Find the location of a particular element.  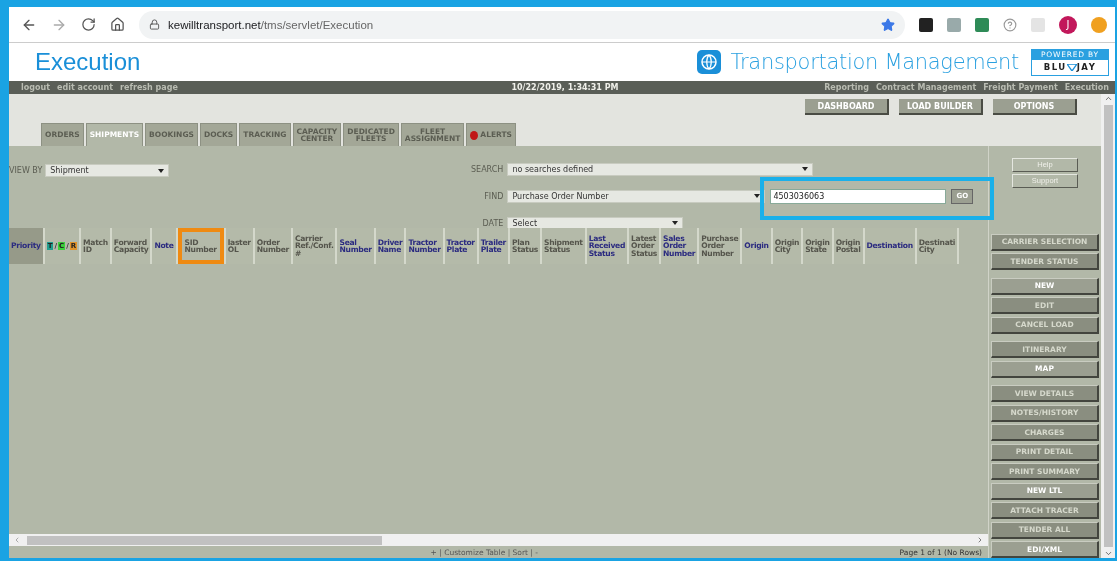

alert-icon is located at coordinates (474, 135).